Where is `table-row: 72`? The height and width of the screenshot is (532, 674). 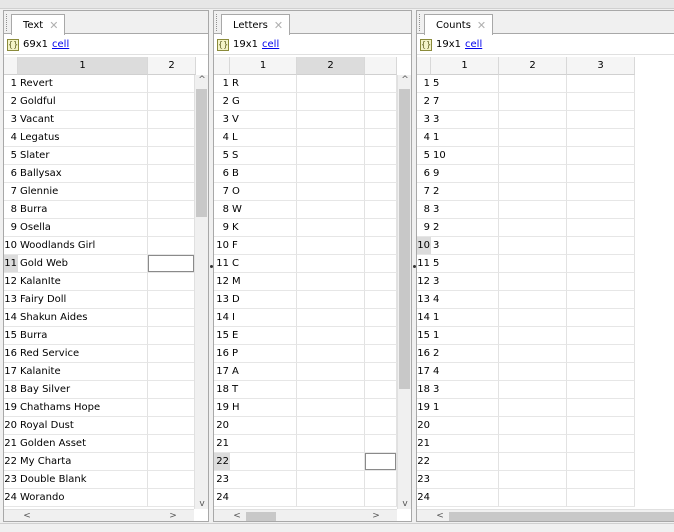
table-row: 72 is located at coordinates (545, 192).